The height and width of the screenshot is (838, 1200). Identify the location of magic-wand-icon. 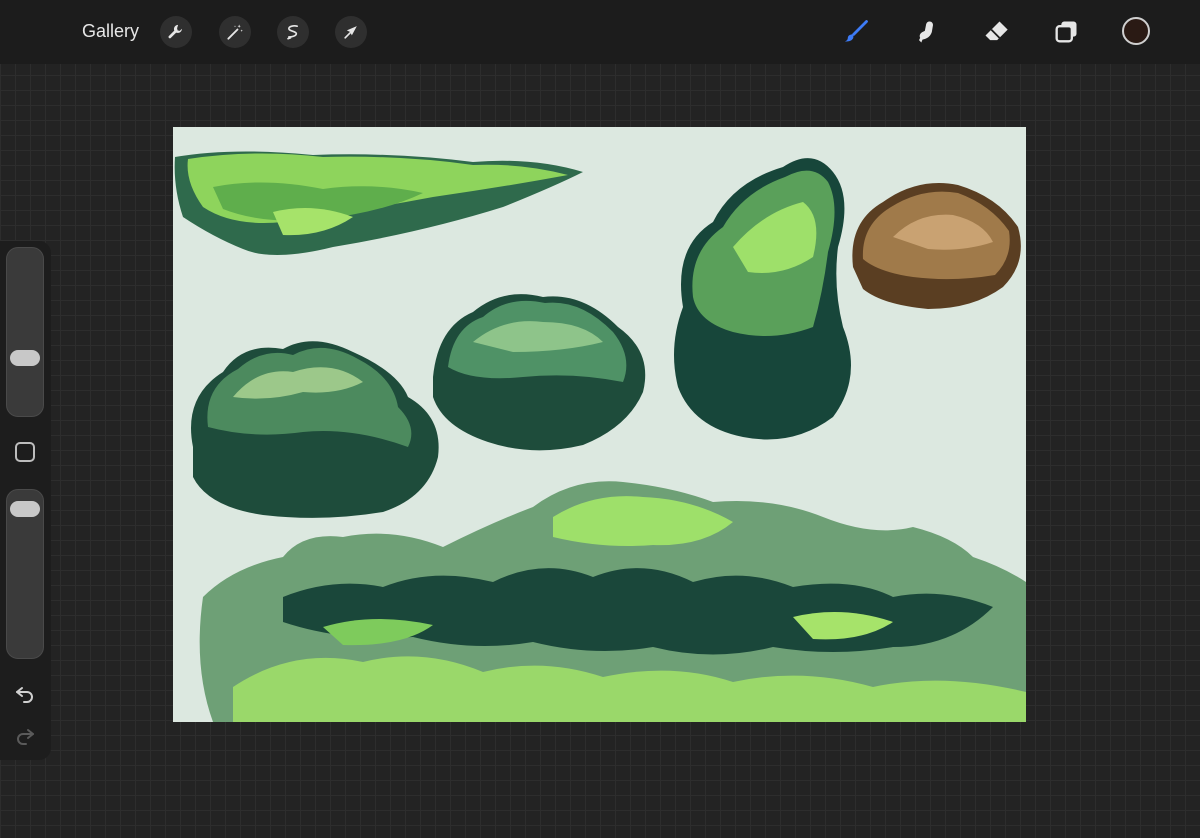
(235, 32).